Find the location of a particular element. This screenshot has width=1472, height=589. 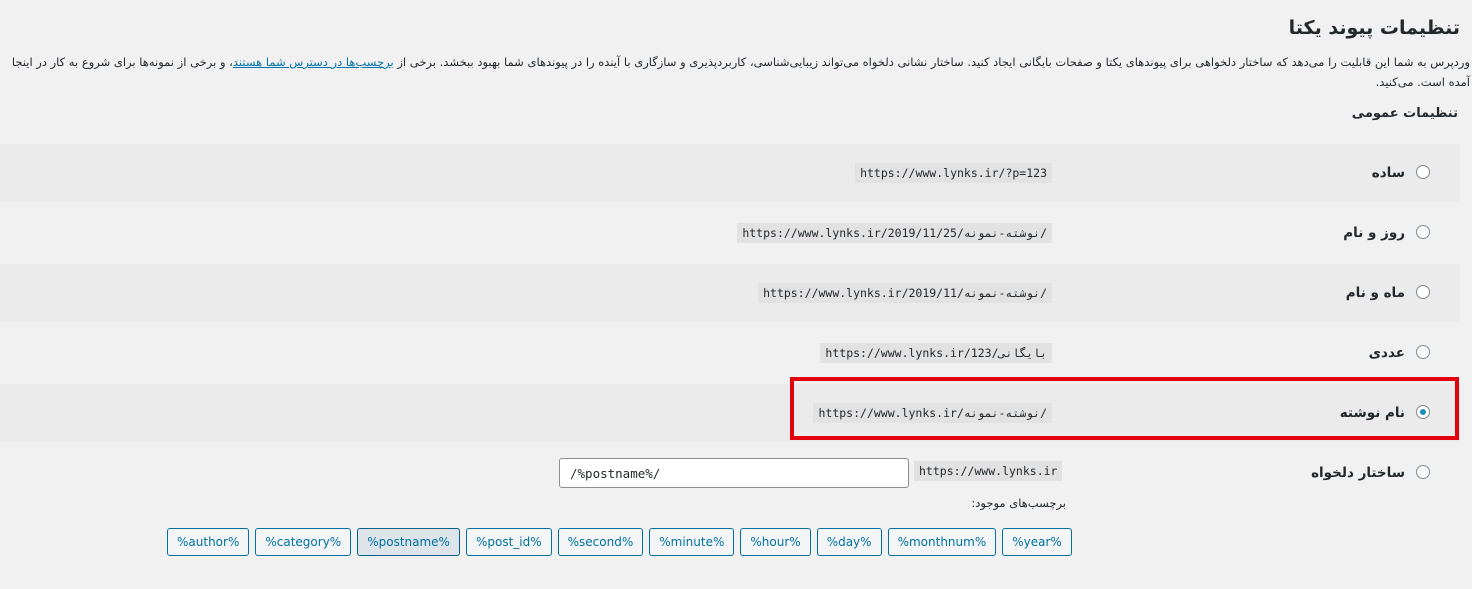

tag-button-postname: %postname% is located at coordinates (408, 542).